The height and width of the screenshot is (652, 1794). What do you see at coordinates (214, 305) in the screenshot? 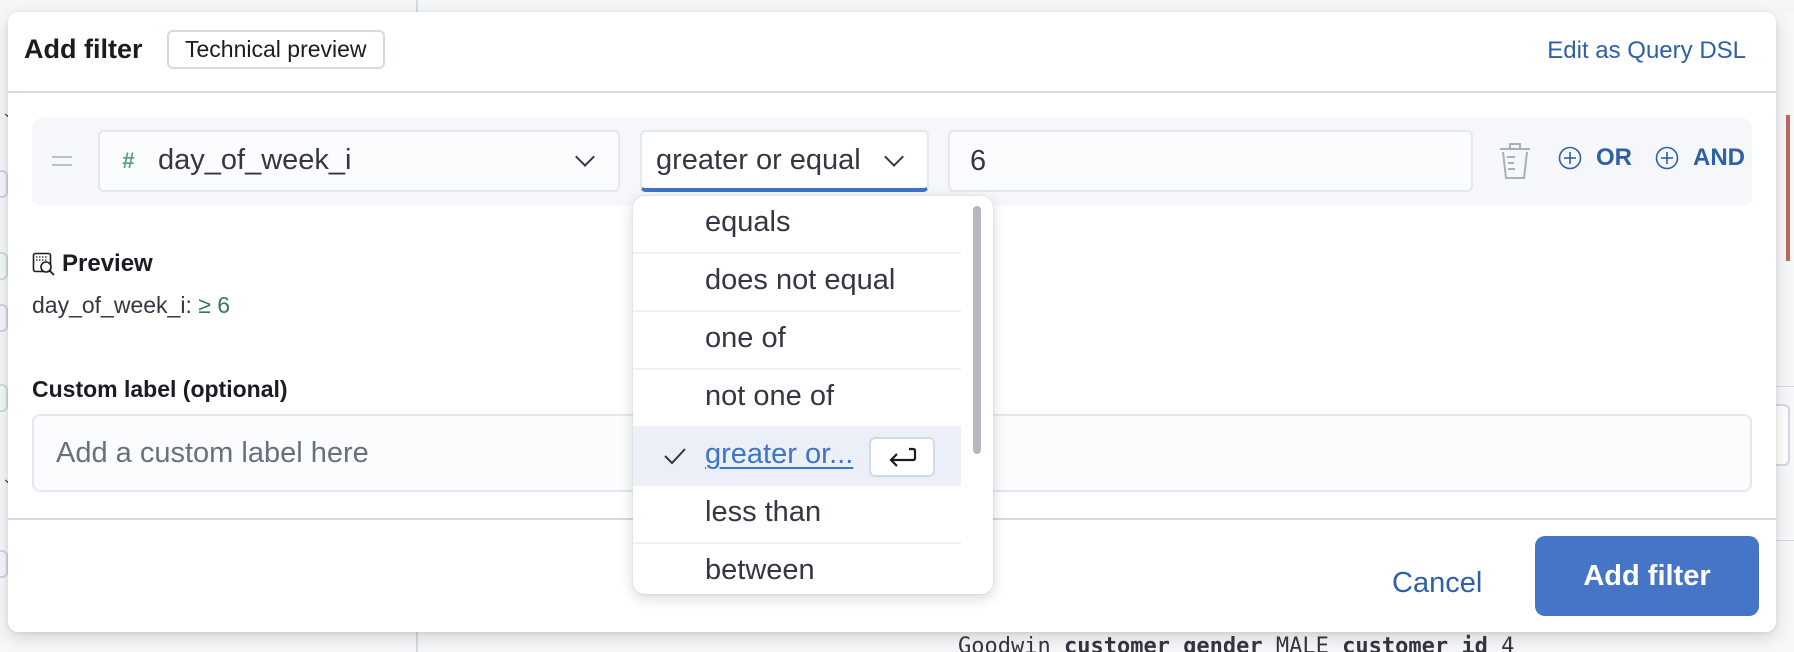
I see `preview-operator-value: ≥ 6` at bounding box center [214, 305].